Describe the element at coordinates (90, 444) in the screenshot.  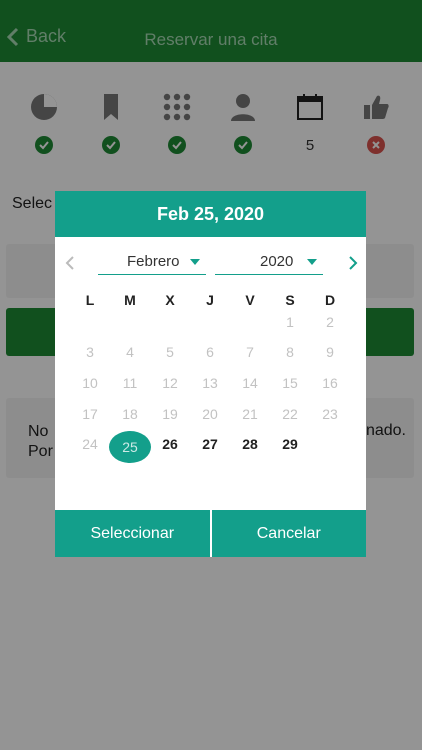
I see `calendar-day: 24` at that location.